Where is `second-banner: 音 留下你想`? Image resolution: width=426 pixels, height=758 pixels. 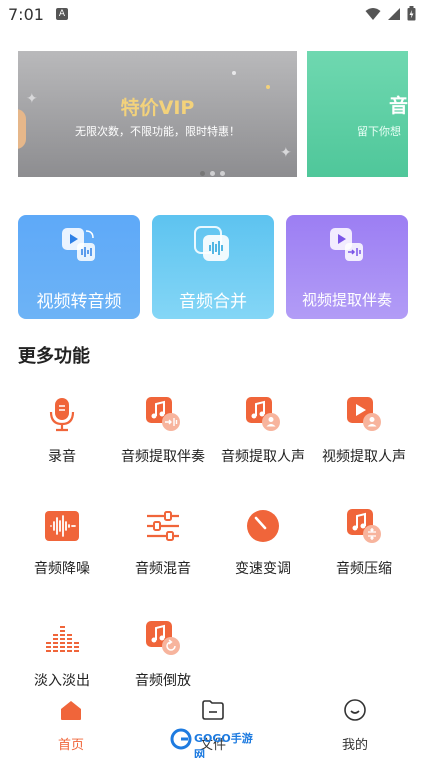
second-banner: 音 留下你想 is located at coordinates (357, 114).